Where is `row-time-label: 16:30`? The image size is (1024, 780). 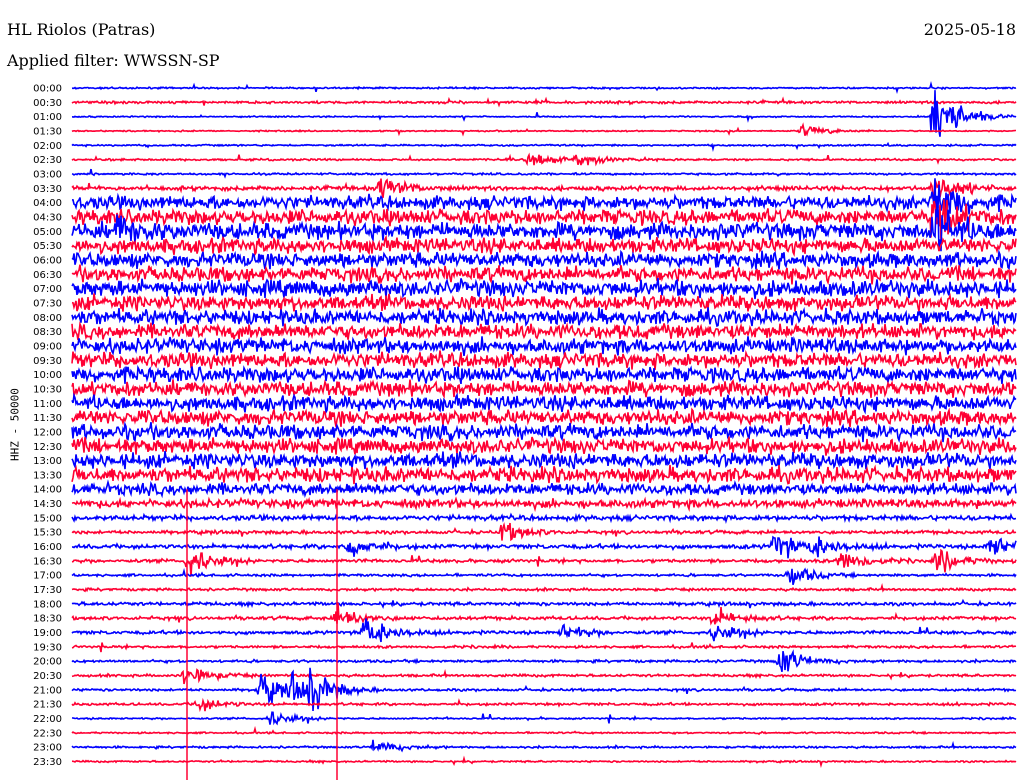 row-time-label: 16:30 is located at coordinates (47, 561).